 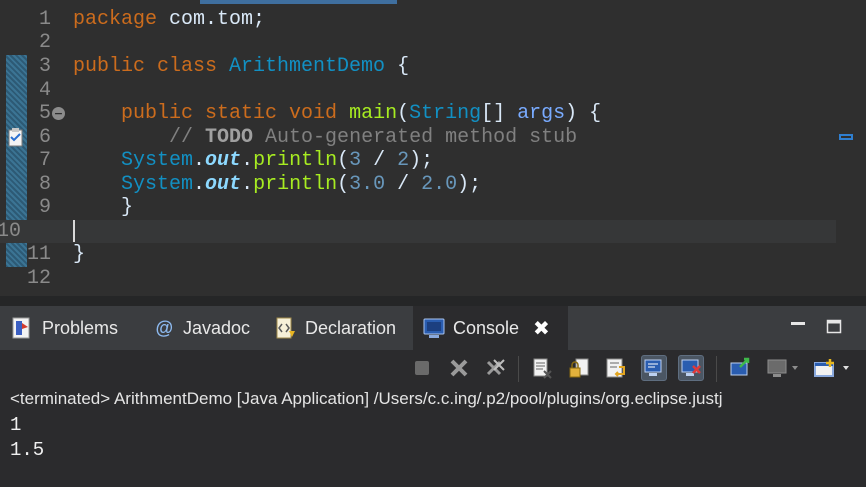 What do you see at coordinates (44, 42) in the screenshot?
I see `line-number: 2` at bounding box center [44, 42].